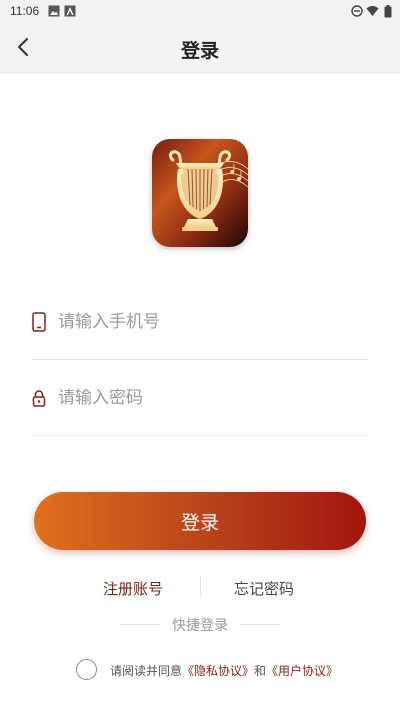 The image size is (400, 720). Describe the element at coordinates (388, 13) in the screenshot. I see `battery-icon` at that location.